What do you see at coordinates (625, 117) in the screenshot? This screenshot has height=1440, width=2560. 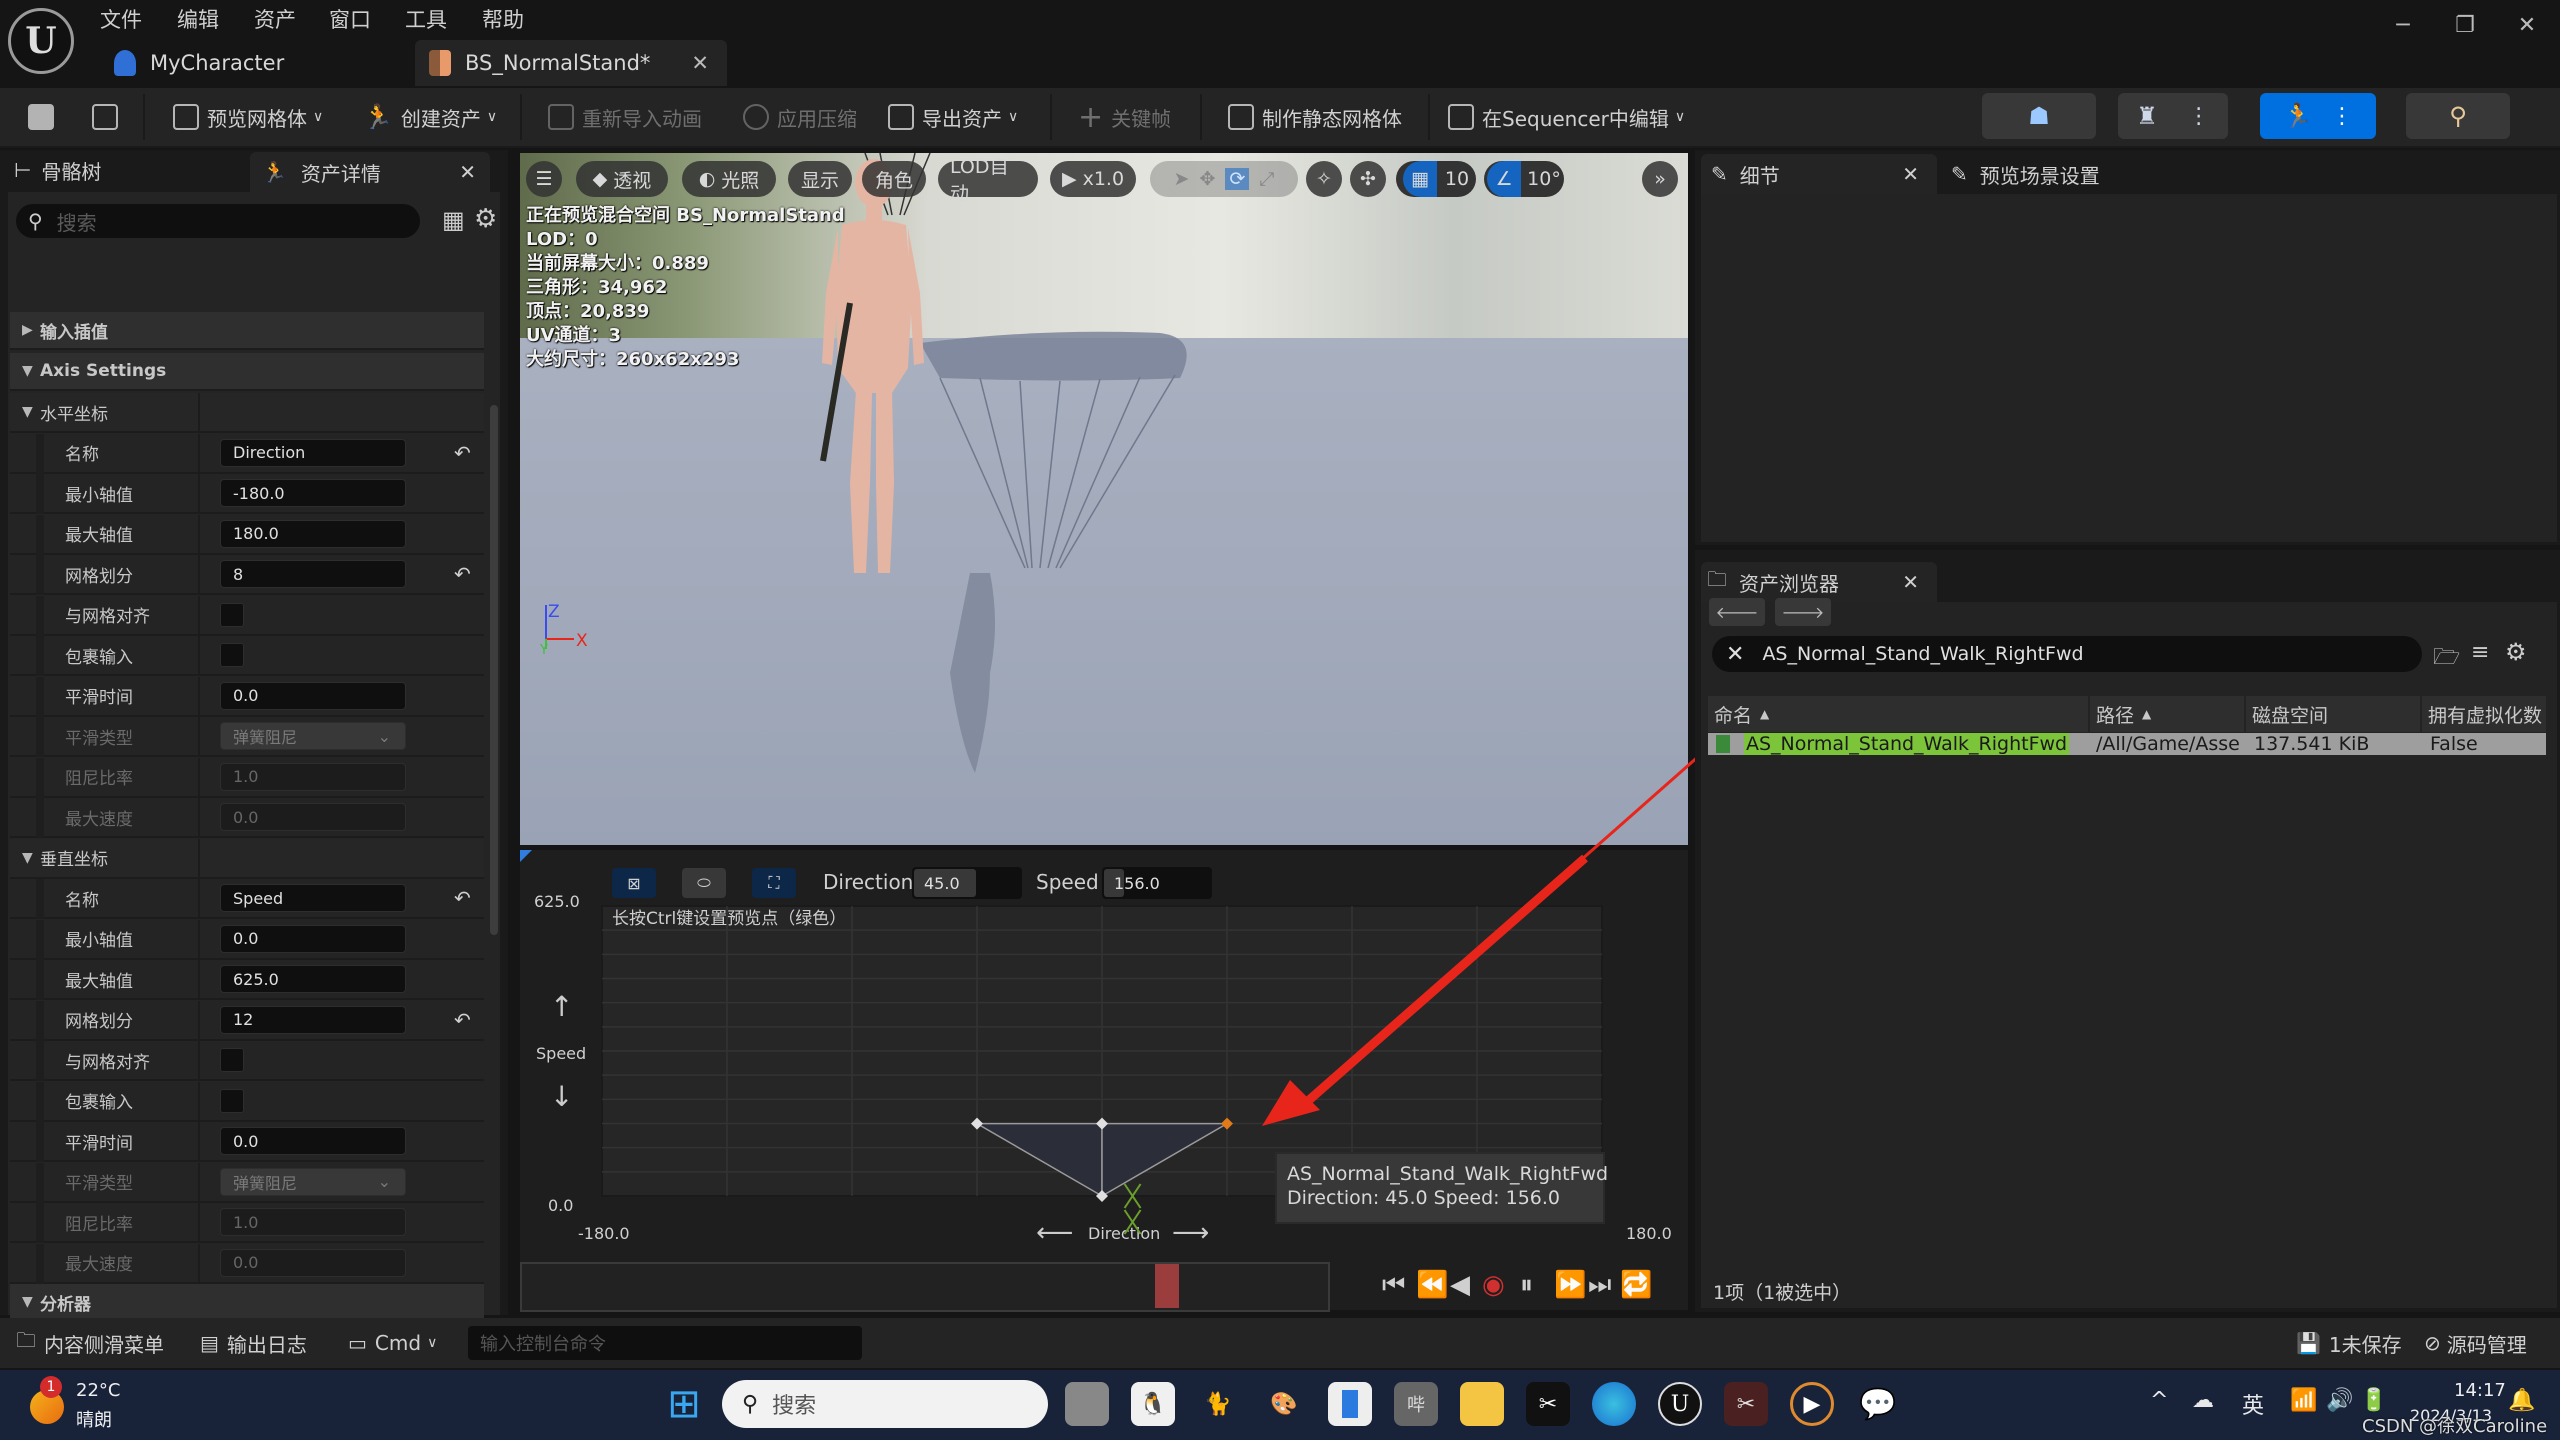 I see `reimport-button: 重新导入动画` at bounding box center [625, 117].